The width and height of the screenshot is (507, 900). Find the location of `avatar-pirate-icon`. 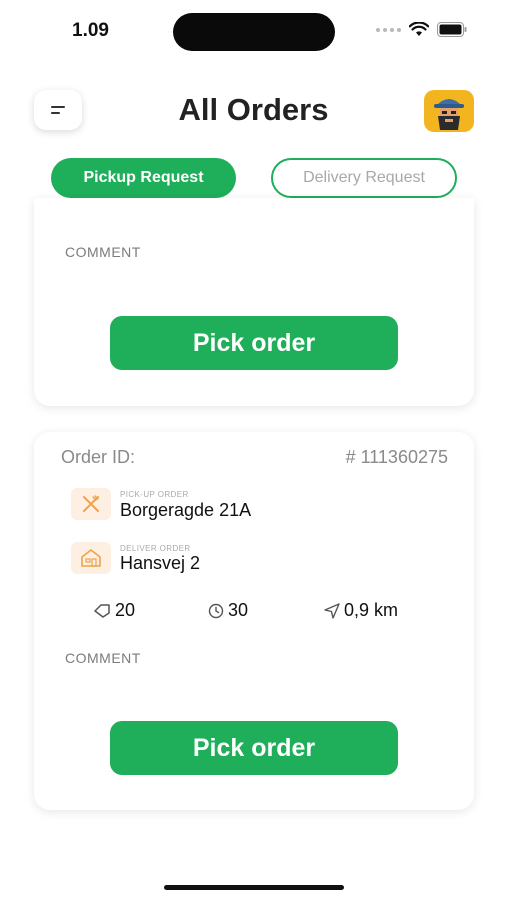

avatar-pirate-icon is located at coordinates (449, 111).